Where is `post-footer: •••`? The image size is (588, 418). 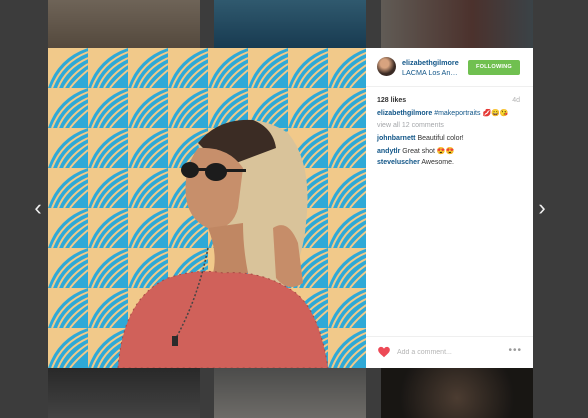 post-footer: ••• is located at coordinates (449, 352).